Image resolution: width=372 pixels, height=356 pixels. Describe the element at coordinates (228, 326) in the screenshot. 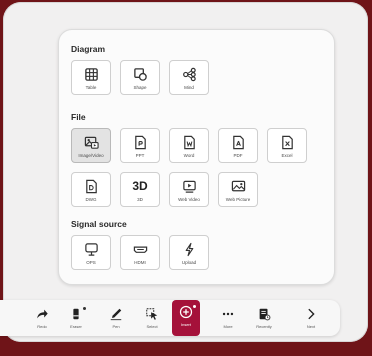

I see `toolbar-label: More` at that location.